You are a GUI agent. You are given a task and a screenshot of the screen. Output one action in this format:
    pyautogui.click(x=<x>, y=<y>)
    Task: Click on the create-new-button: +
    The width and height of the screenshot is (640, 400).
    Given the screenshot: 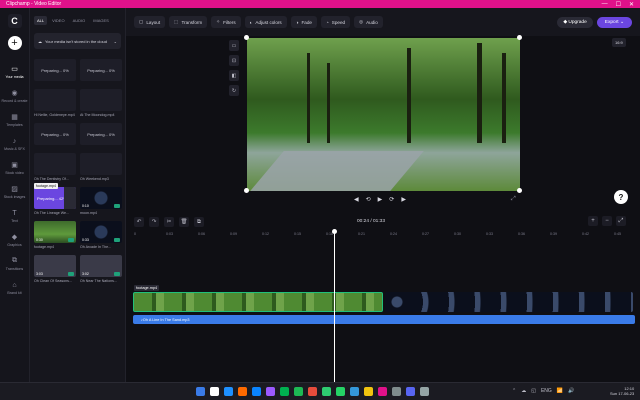 What is the action you would take?
    pyautogui.click(x=14, y=43)
    